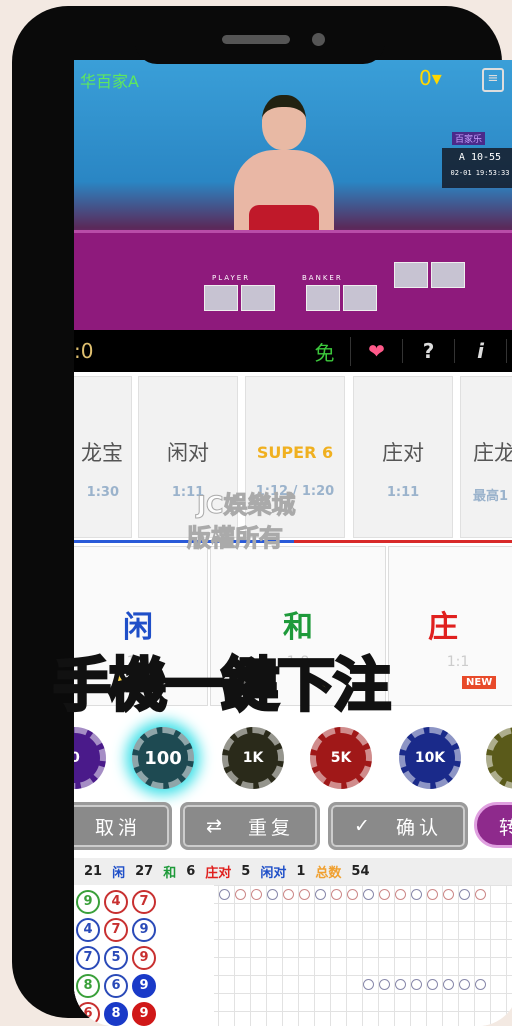  What do you see at coordinates (246, 871) in the screenshot?
I see `stat-value: 5` at bounding box center [246, 871].